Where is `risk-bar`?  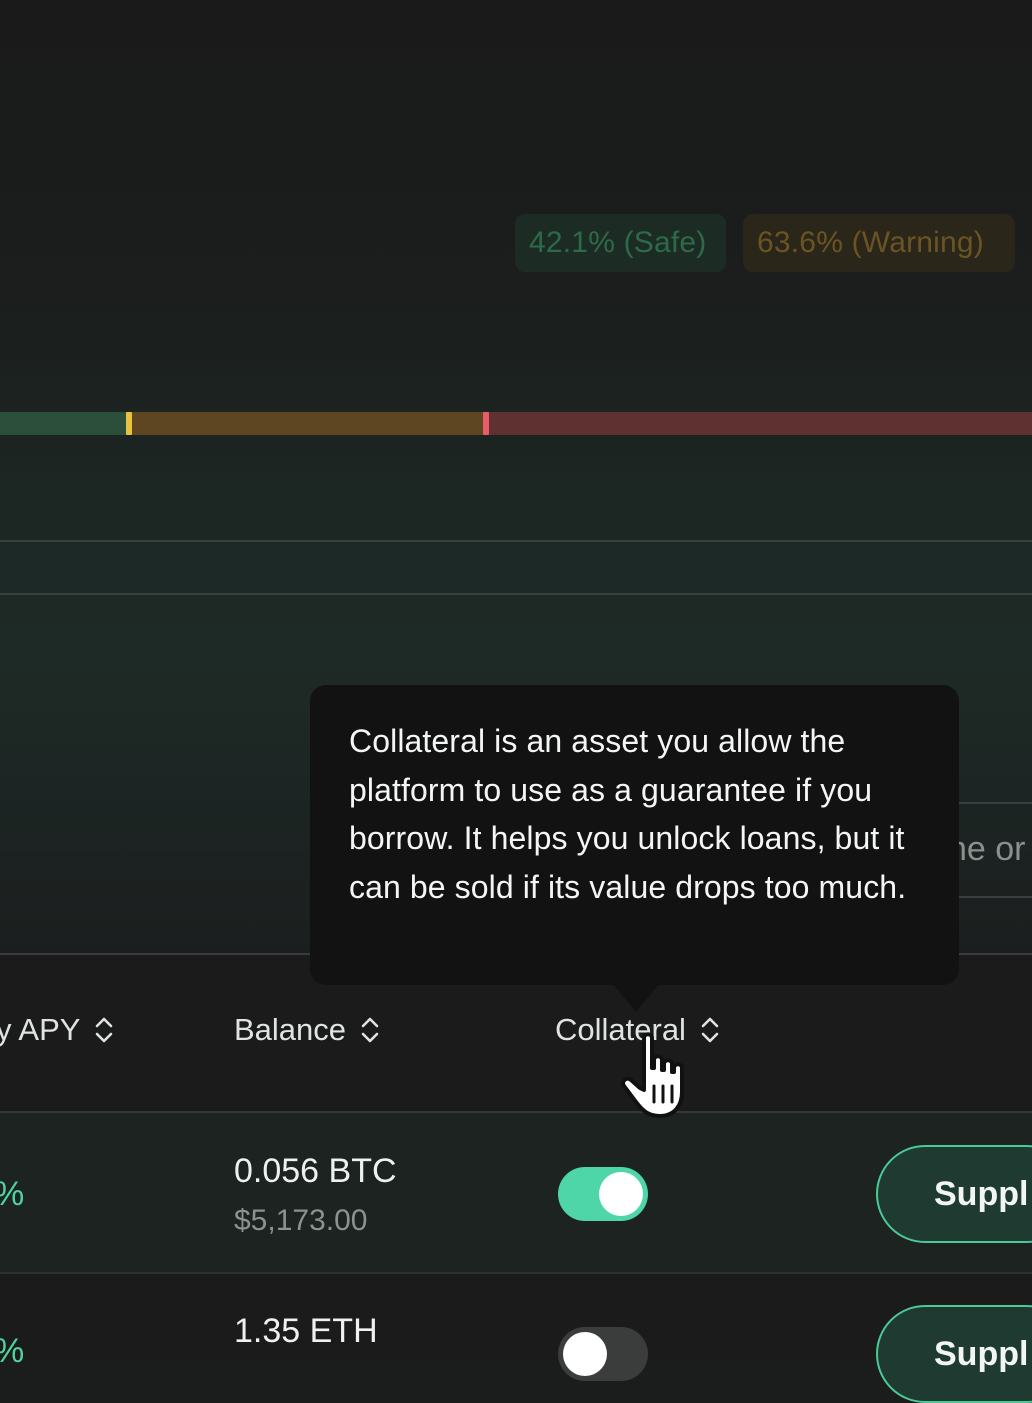 risk-bar is located at coordinates (516, 423).